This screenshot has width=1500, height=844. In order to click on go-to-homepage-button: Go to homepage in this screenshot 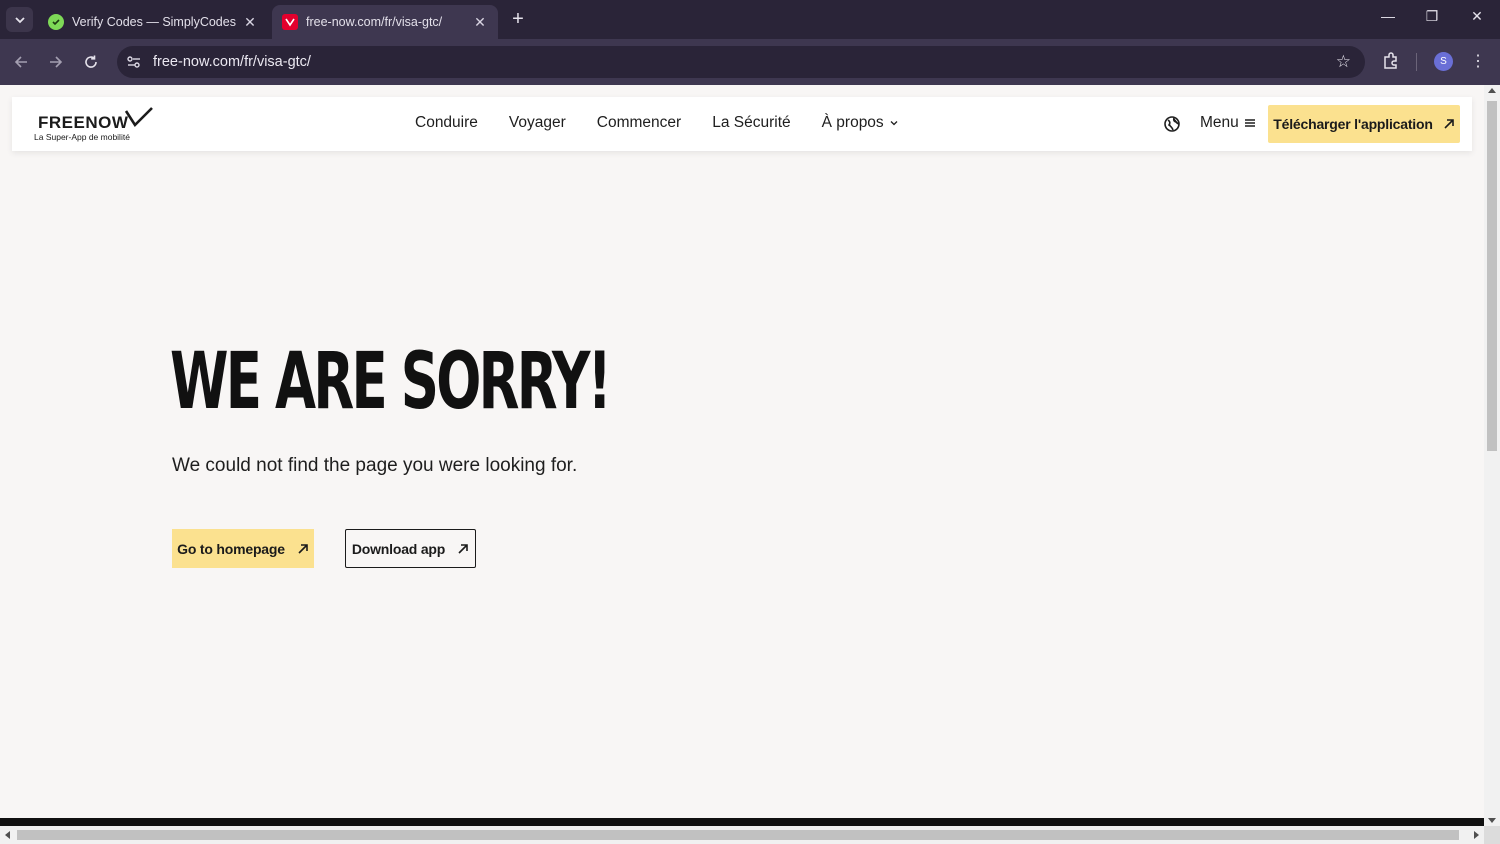, I will do `click(243, 548)`.